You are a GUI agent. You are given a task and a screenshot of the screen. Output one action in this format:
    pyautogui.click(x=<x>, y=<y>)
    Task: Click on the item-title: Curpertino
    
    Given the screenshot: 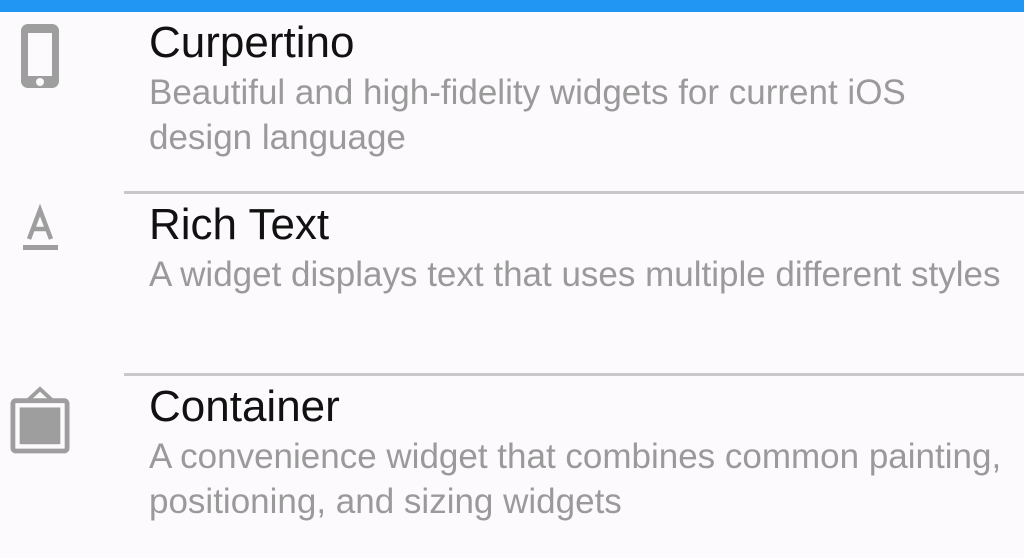 What is the action you would take?
    pyautogui.click(x=252, y=42)
    